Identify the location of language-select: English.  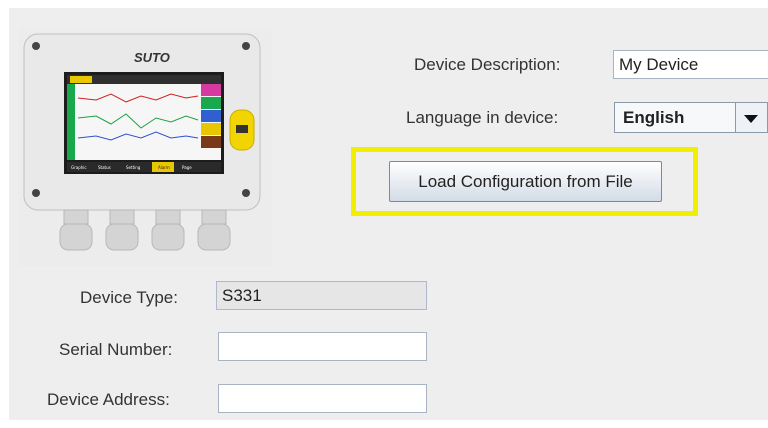
(691, 117).